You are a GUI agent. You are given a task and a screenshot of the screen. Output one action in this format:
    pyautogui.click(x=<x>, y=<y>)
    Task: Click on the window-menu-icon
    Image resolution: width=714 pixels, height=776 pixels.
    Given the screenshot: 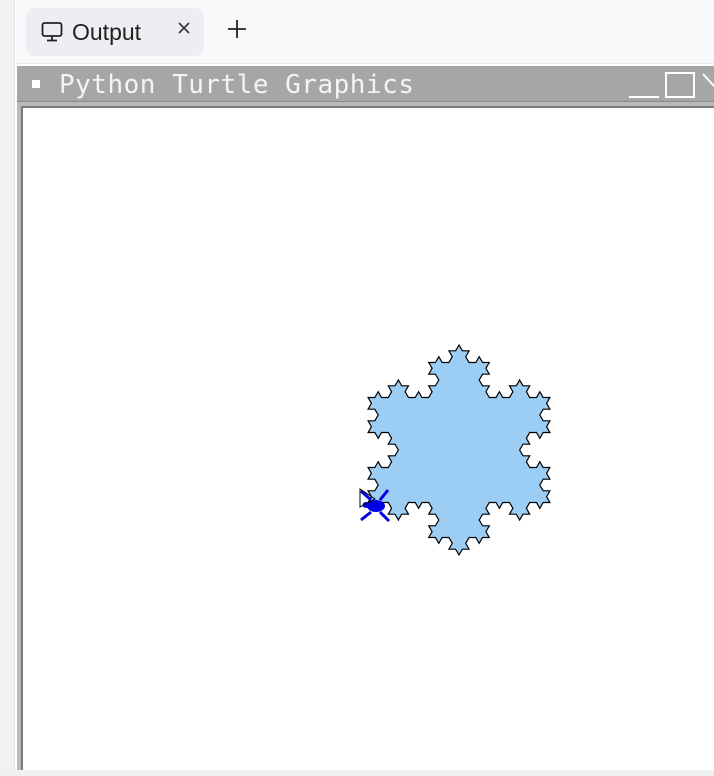 What is the action you would take?
    pyautogui.click(x=36, y=84)
    